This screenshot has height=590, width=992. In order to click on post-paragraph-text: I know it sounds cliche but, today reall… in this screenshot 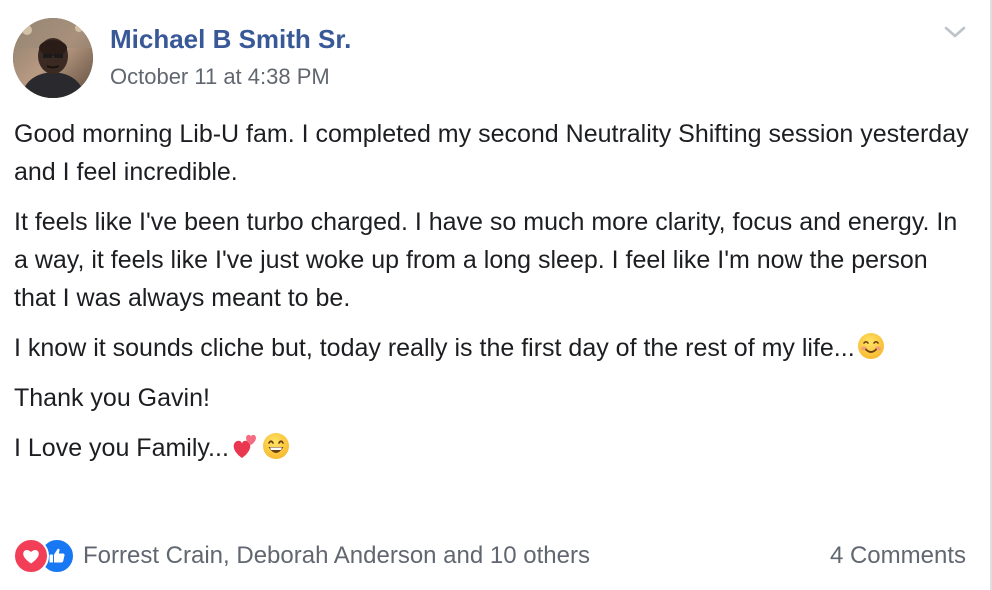, I will do `click(434, 348)`.